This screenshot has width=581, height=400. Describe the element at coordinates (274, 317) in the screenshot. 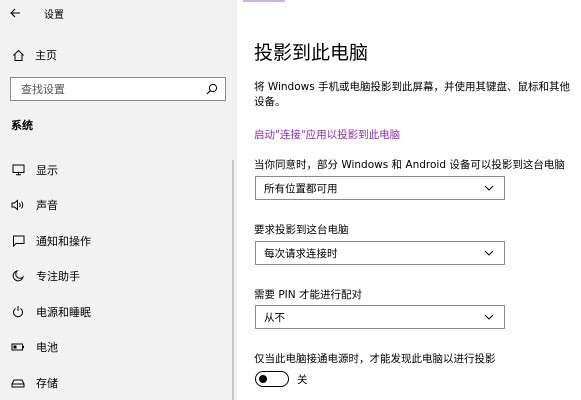

I see `pin-pairing-value: 从不` at that location.